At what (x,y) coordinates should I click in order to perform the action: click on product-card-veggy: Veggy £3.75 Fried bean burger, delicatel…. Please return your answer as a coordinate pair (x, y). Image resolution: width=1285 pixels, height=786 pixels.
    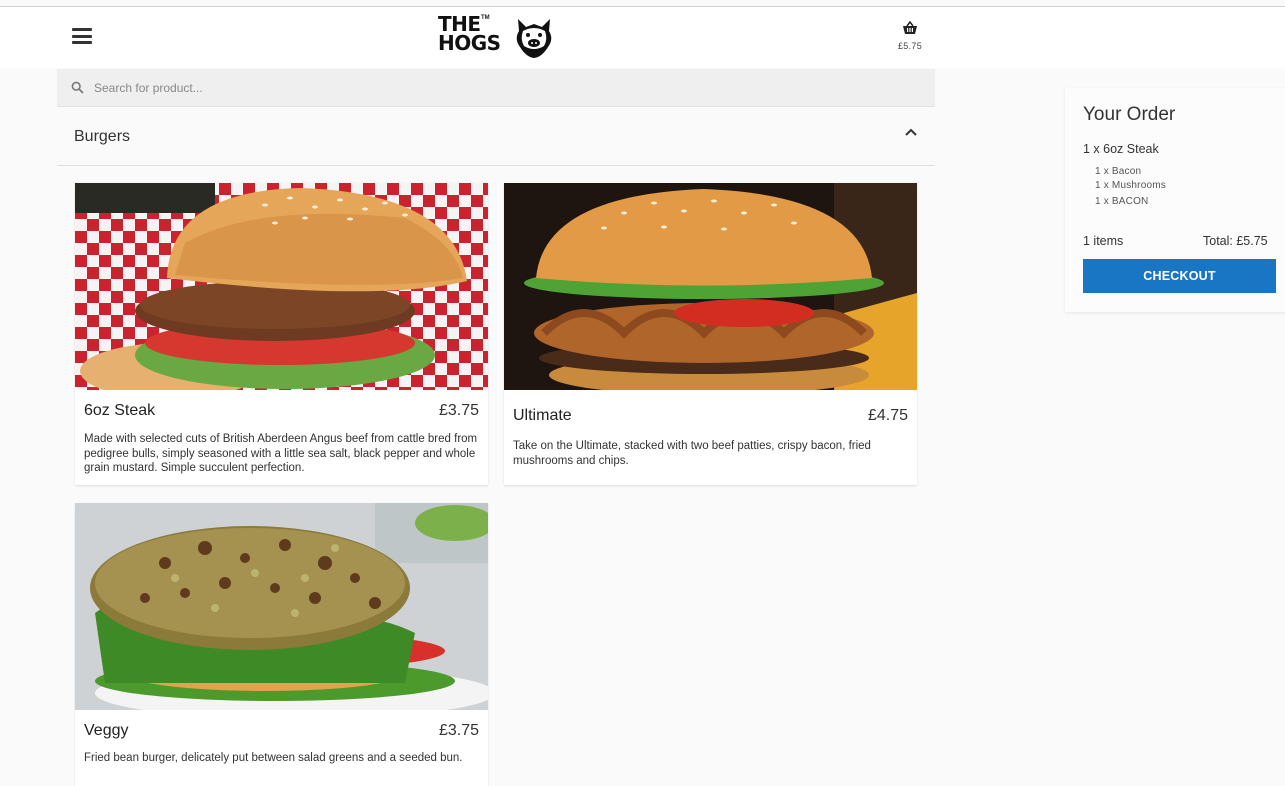
    Looking at the image, I should click on (281, 644).